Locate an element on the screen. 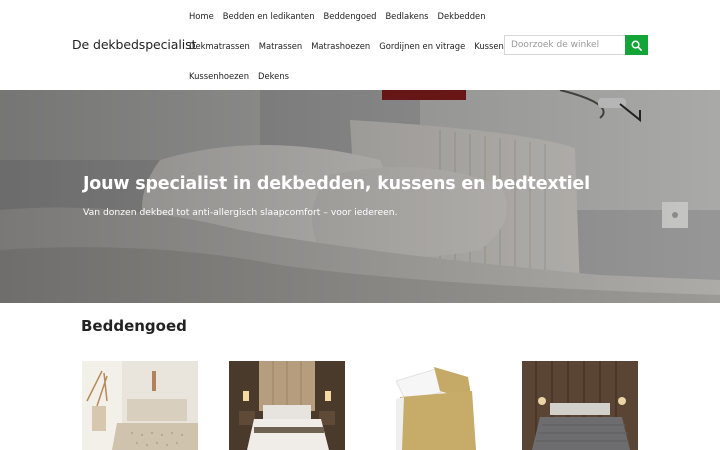  nav-item-dekens: Dekens is located at coordinates (273, 76).